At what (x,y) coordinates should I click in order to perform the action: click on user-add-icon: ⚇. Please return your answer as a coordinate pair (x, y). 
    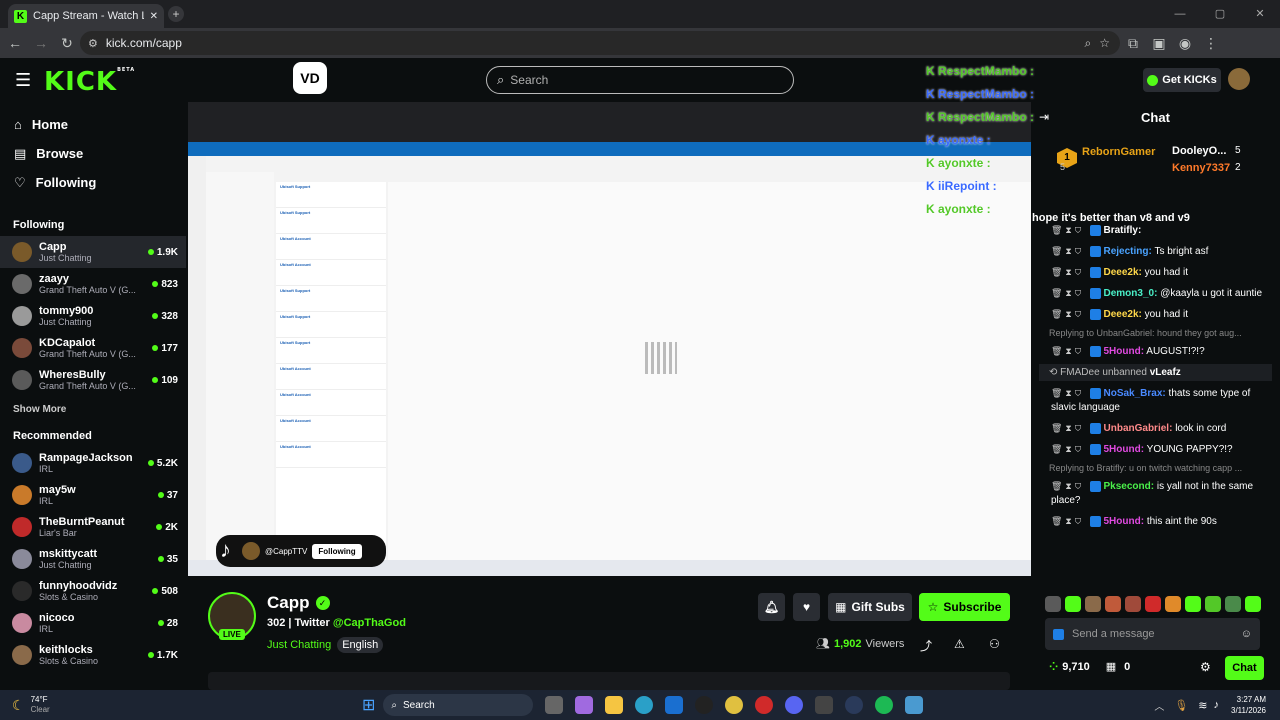
    Looking at the image, I should click on (994, 644).